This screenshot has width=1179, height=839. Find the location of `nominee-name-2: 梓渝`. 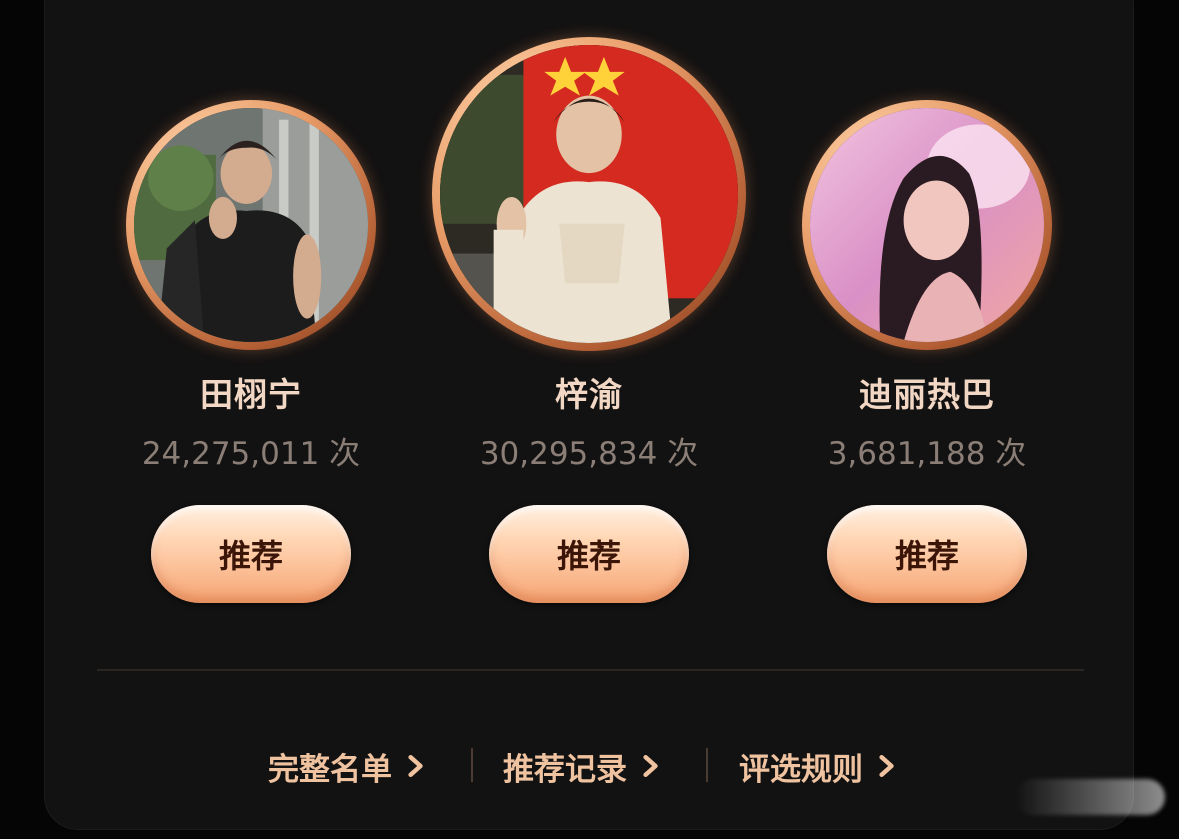

nominee-name-2: 梓渝 is located at coordinates (589, 394).